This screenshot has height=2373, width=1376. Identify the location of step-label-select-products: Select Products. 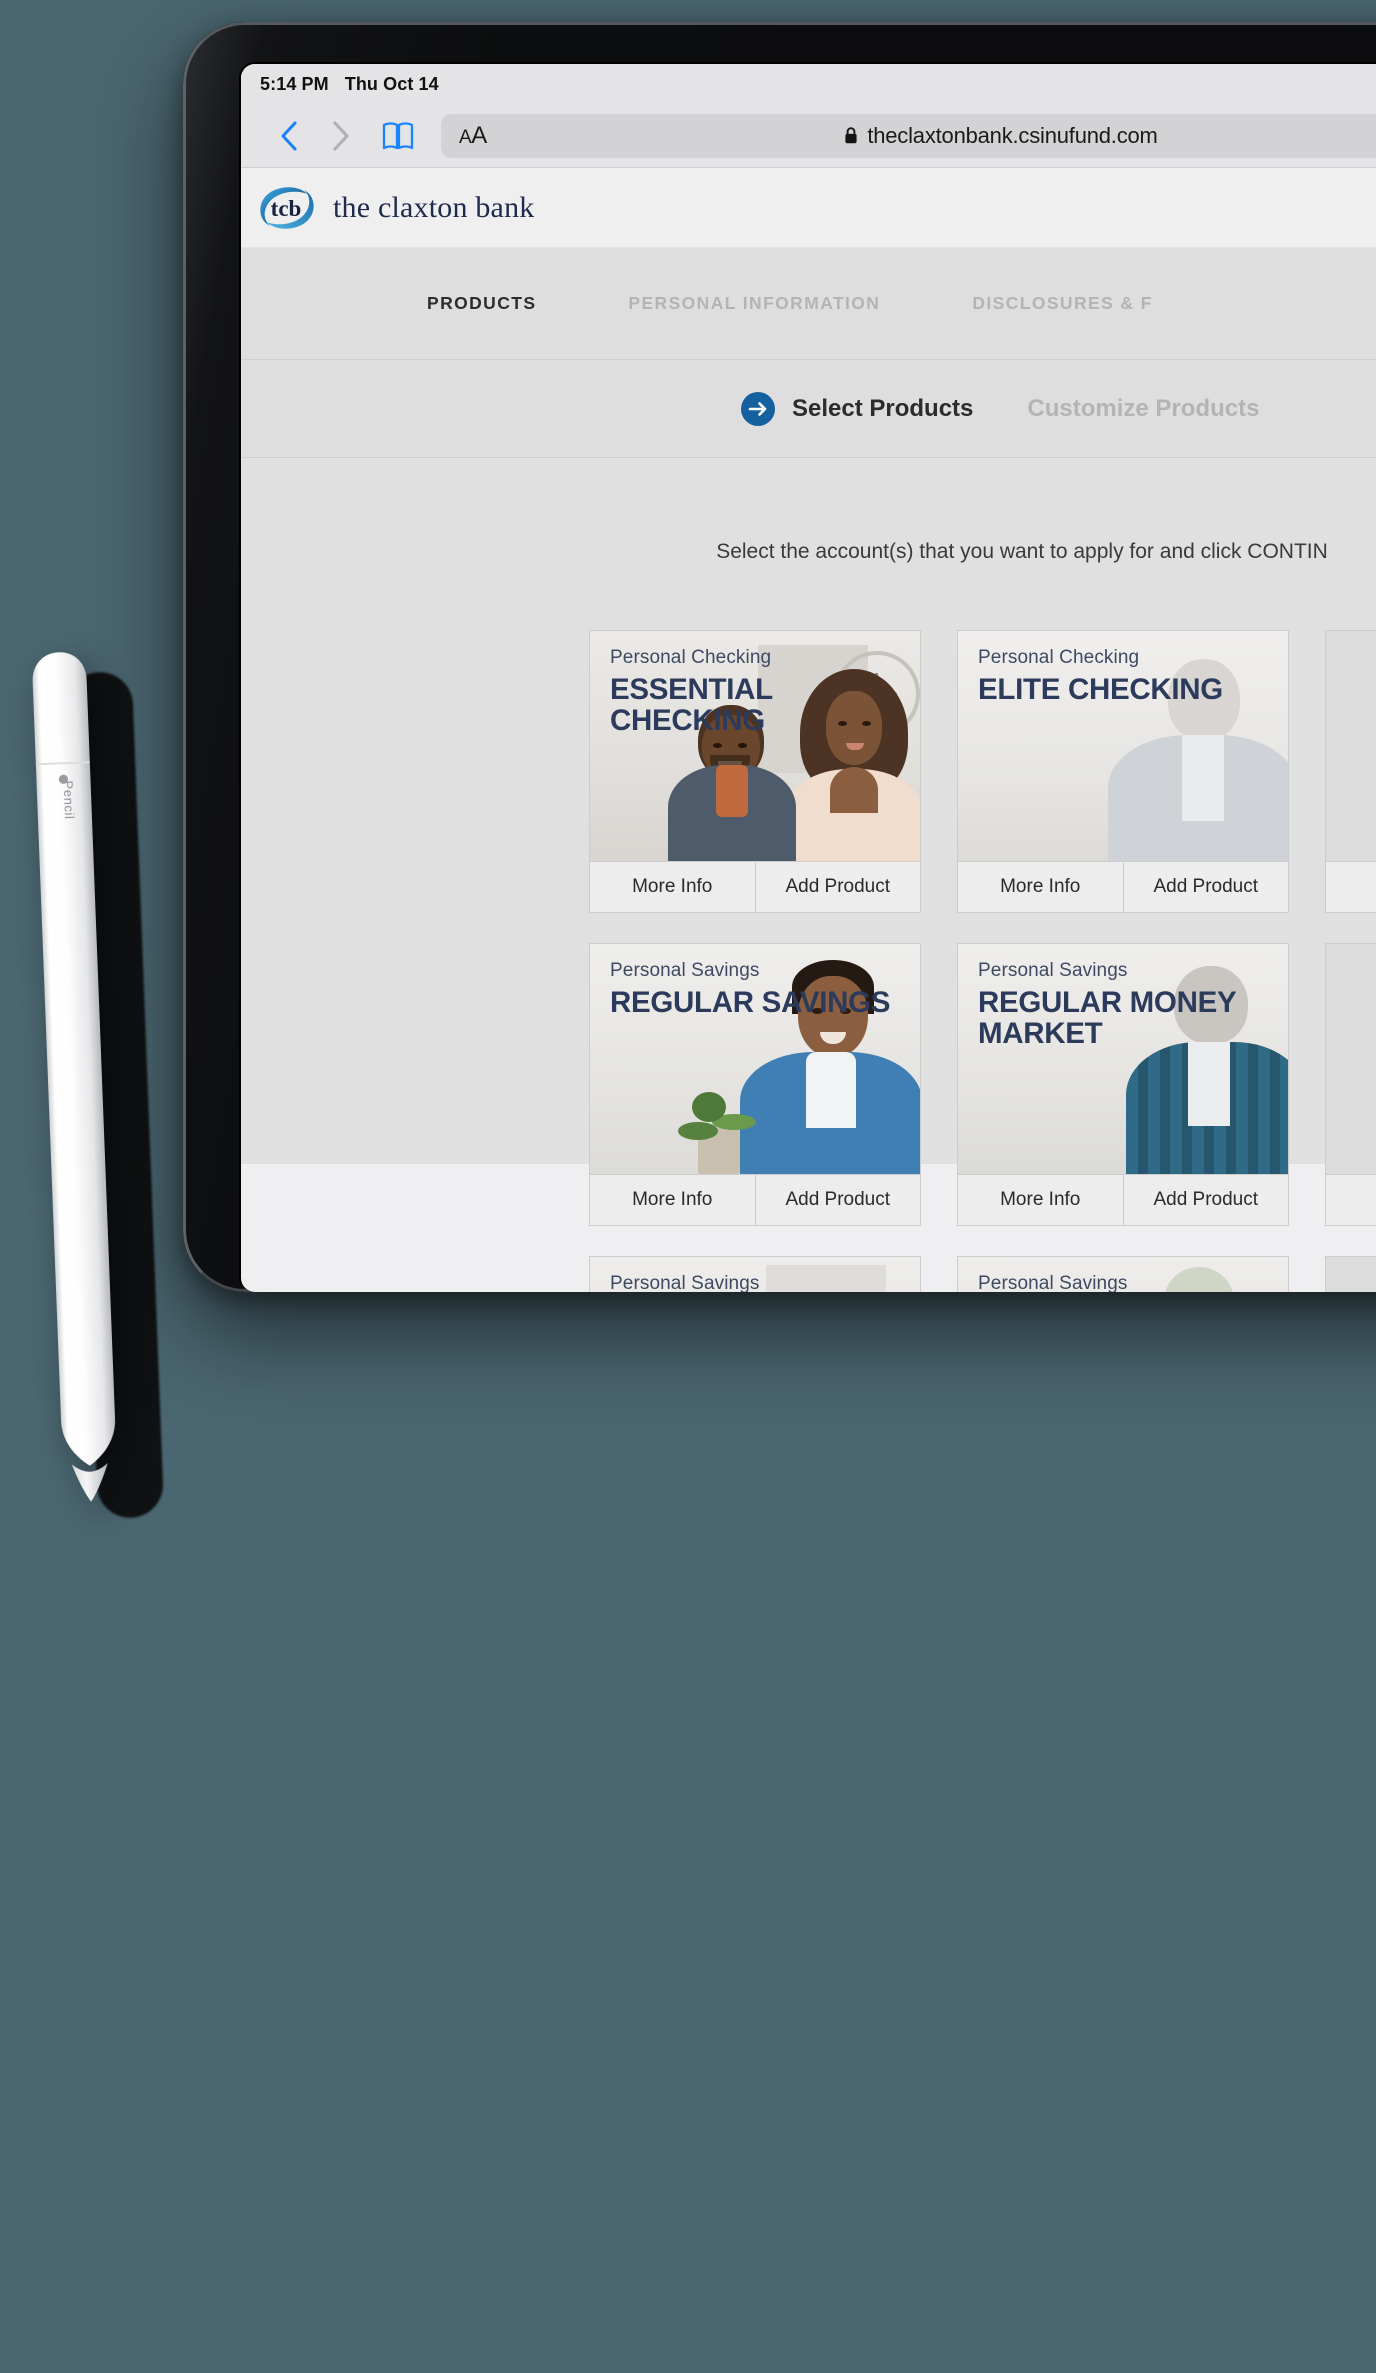
(883, 408).